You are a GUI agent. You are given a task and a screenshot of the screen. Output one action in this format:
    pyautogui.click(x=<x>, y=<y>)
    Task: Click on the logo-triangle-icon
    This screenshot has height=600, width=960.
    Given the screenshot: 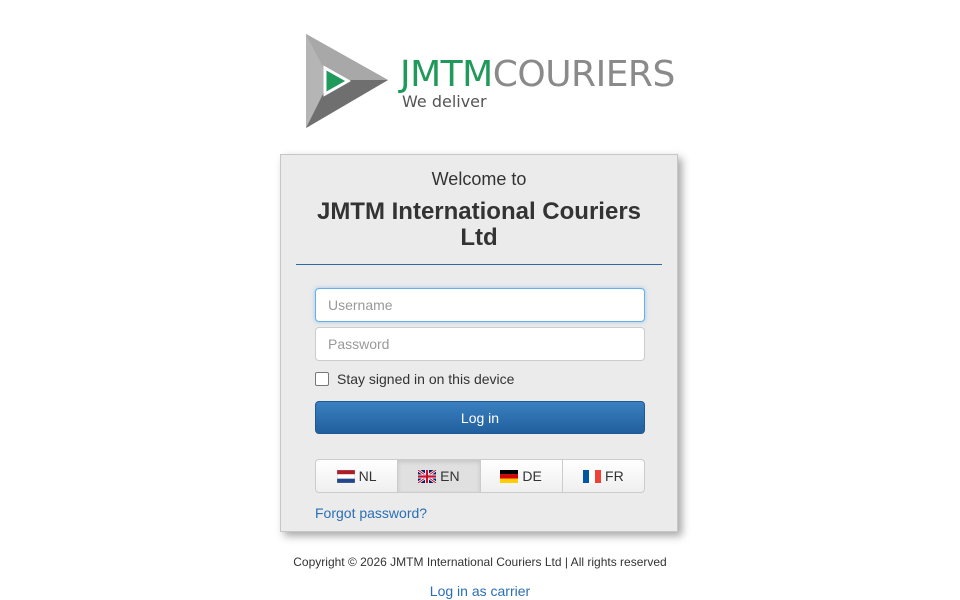 What is the action you would take?
    pyautogui.click(x=347, y=81)
    